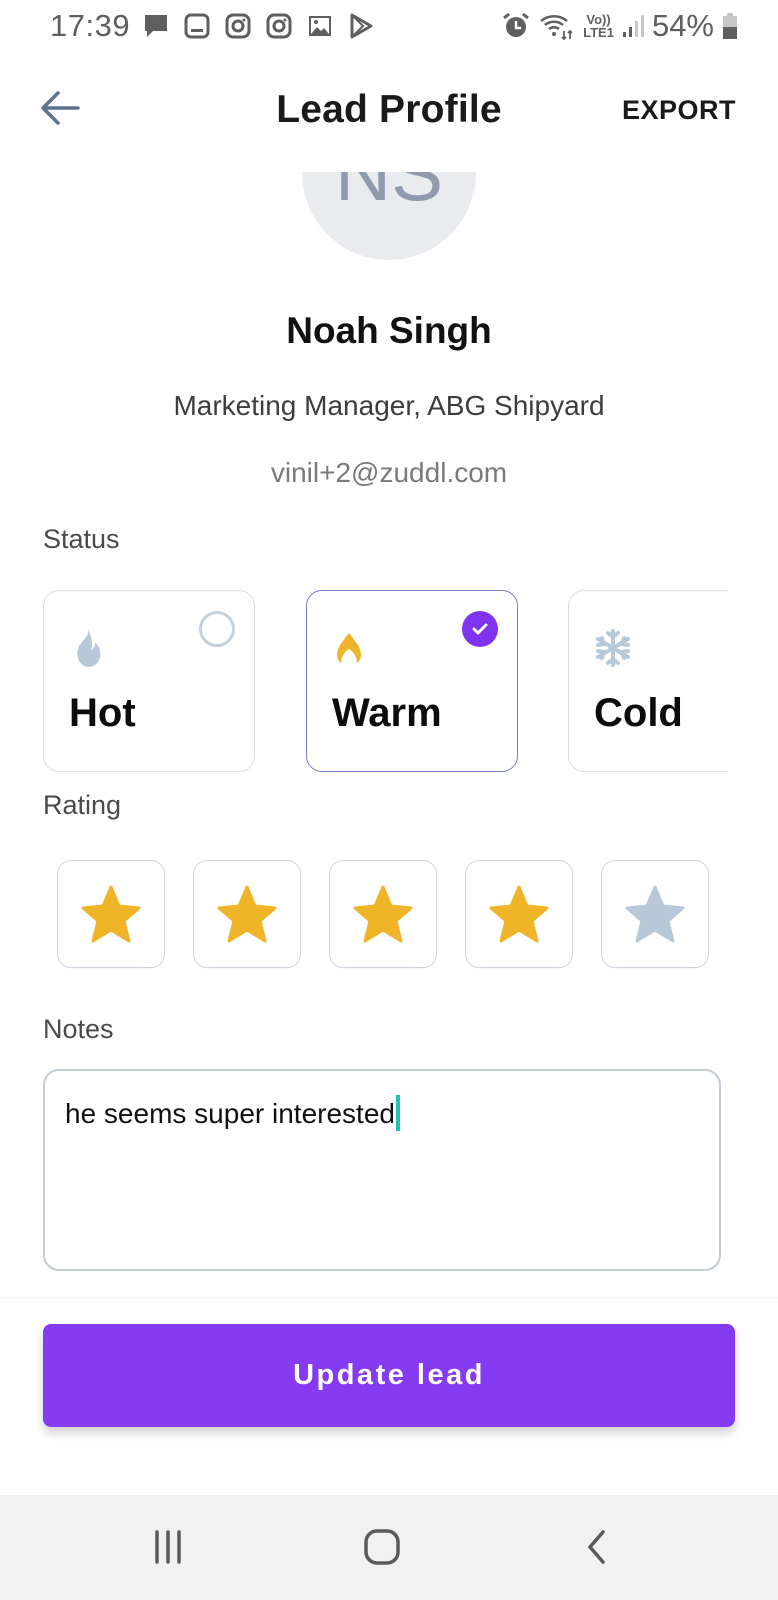 This screenshot has height=1600, width=778. I want to click on signal-icon, so click(633, 26).